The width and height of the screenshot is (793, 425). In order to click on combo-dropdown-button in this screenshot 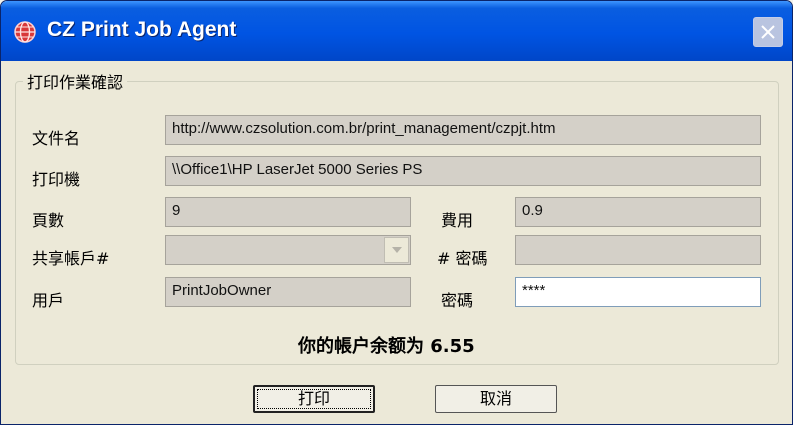, I will do `click(396, 250)`.